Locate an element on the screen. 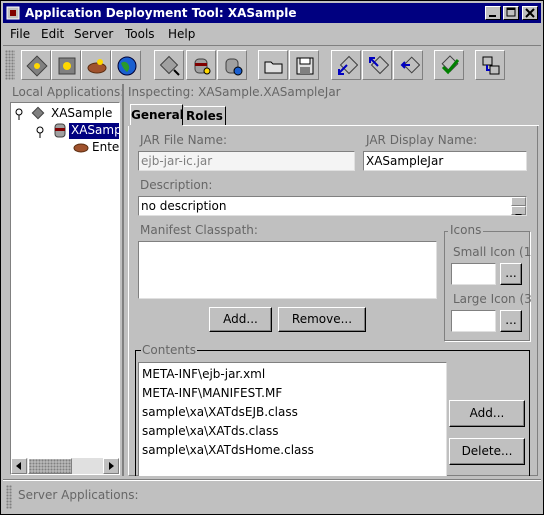  add-application-icon is located at coordinates (169, 65).